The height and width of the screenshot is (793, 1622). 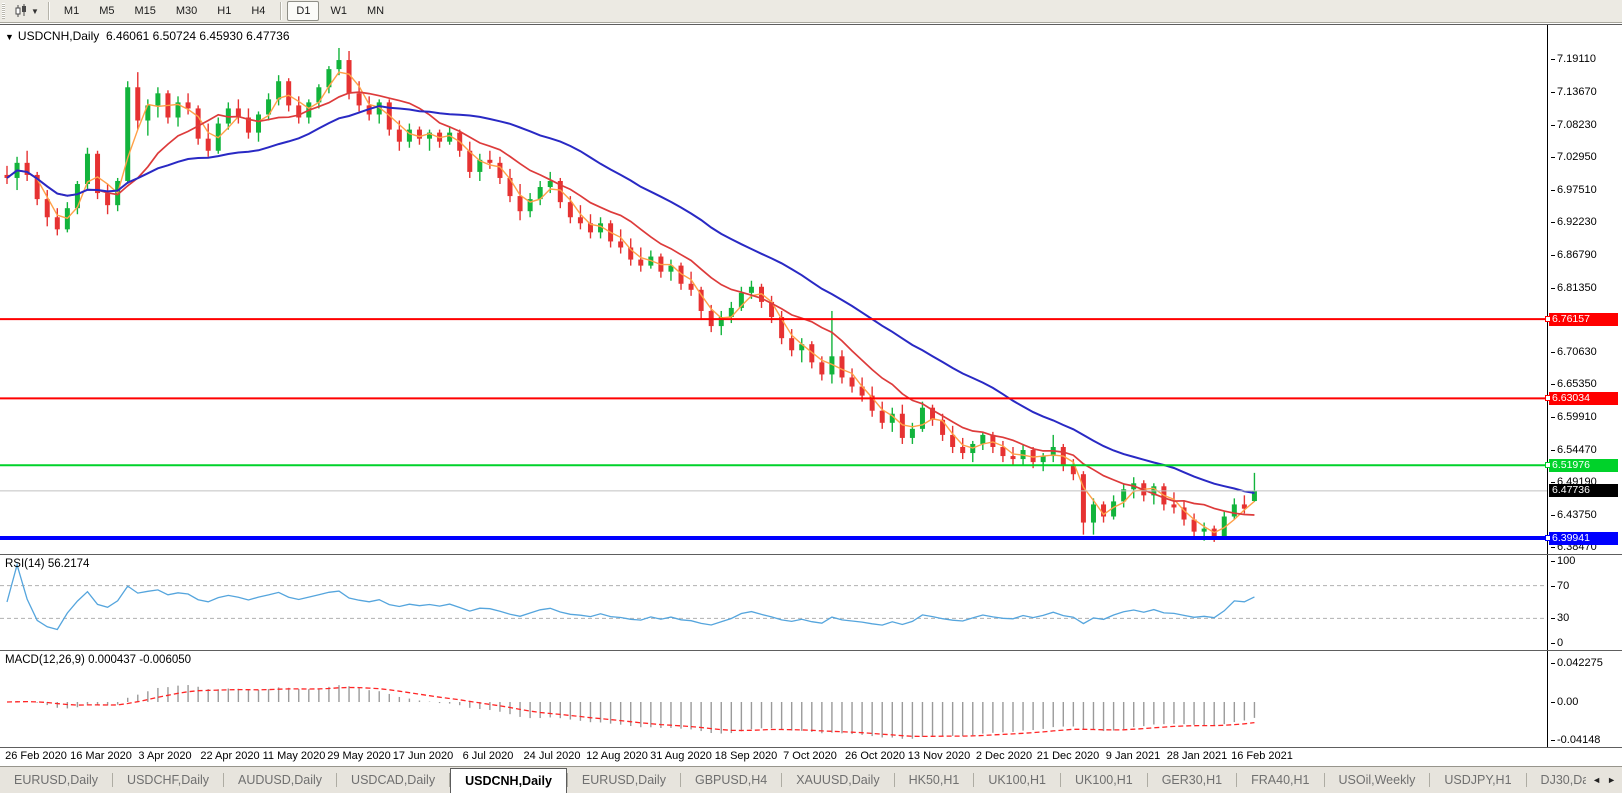 What do you see at coordinates (1611, 780) in the screenshot?
I see `tab-scroll-right-icon: ►` at bounding box center [1611, 780].